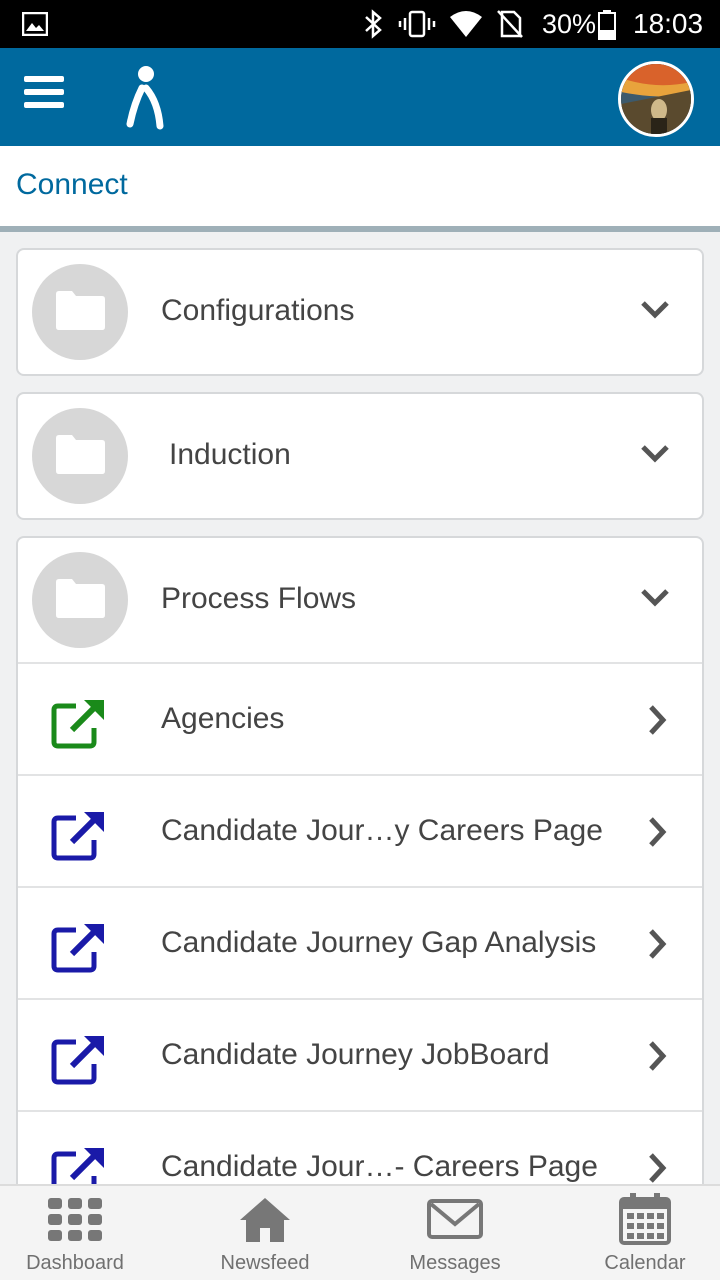 Image resolution: width=720 pixels, height=1280 pixels. I want to click on gallery-notification-icon, so click(35, 24).